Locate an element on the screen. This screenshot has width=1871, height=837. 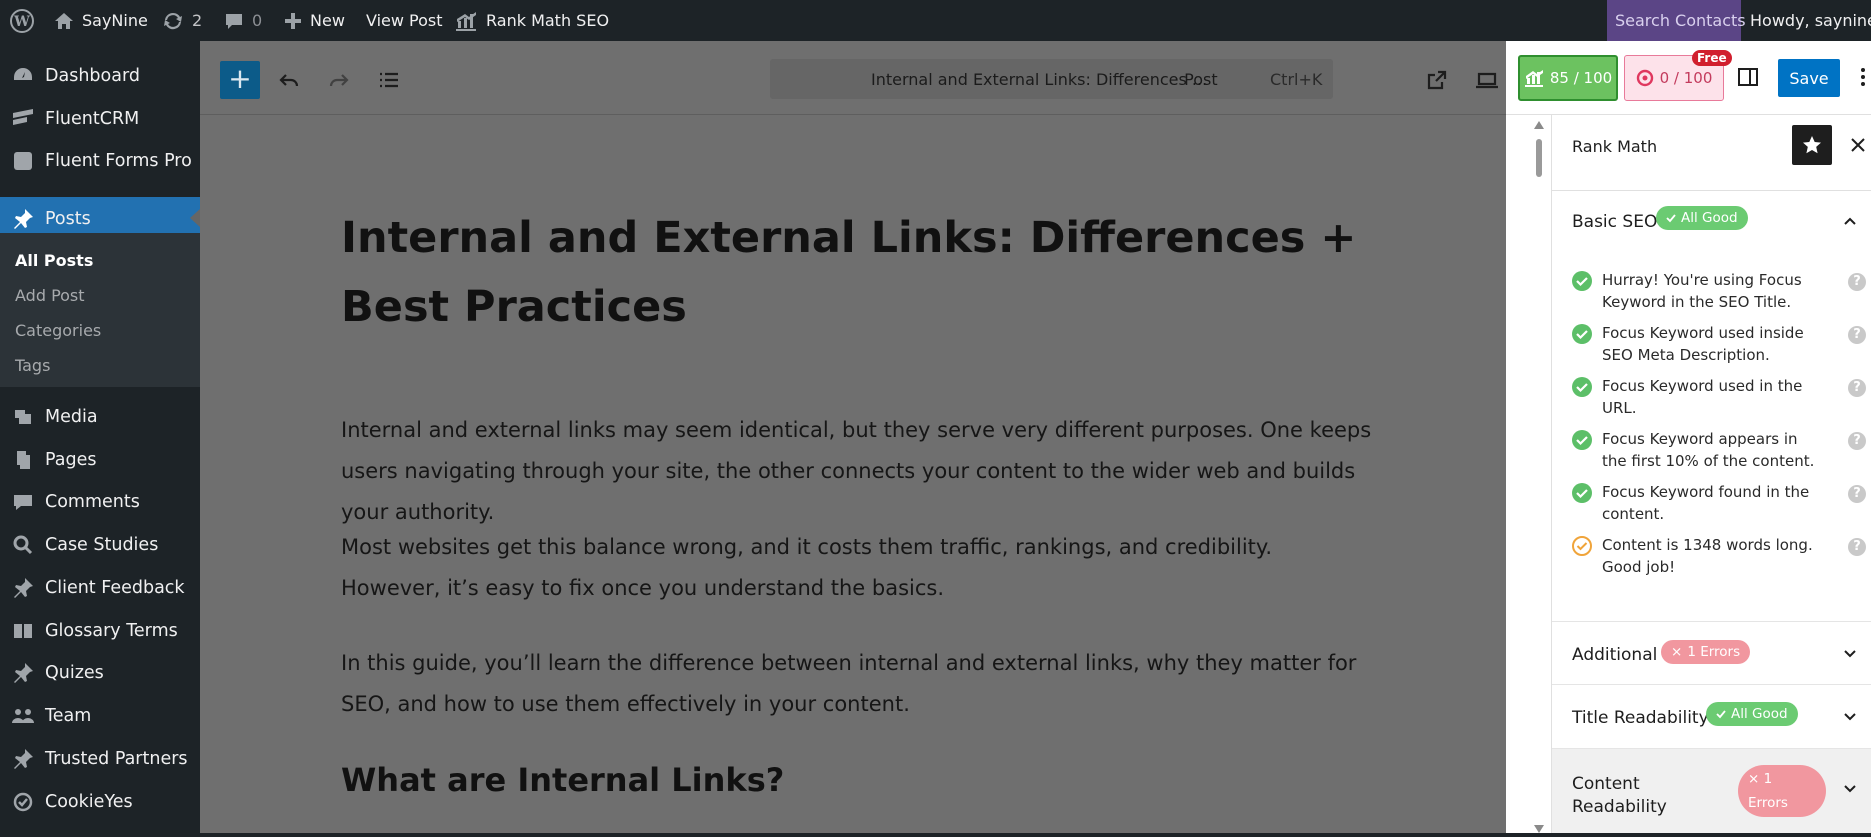
document-overview-icon is located at coordinates (389, 80).